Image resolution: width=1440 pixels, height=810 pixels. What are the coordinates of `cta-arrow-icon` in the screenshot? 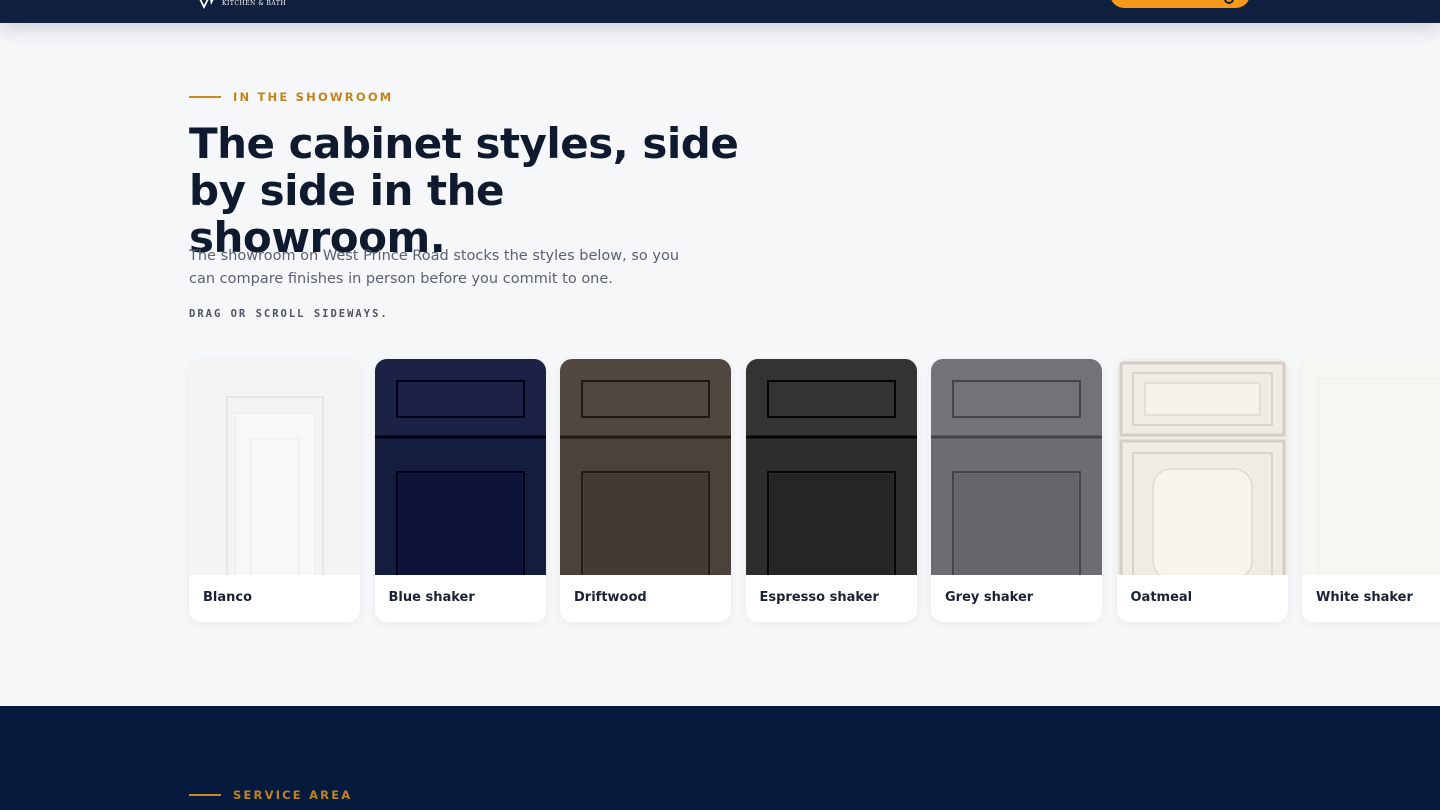 It's located at (1229, 2).